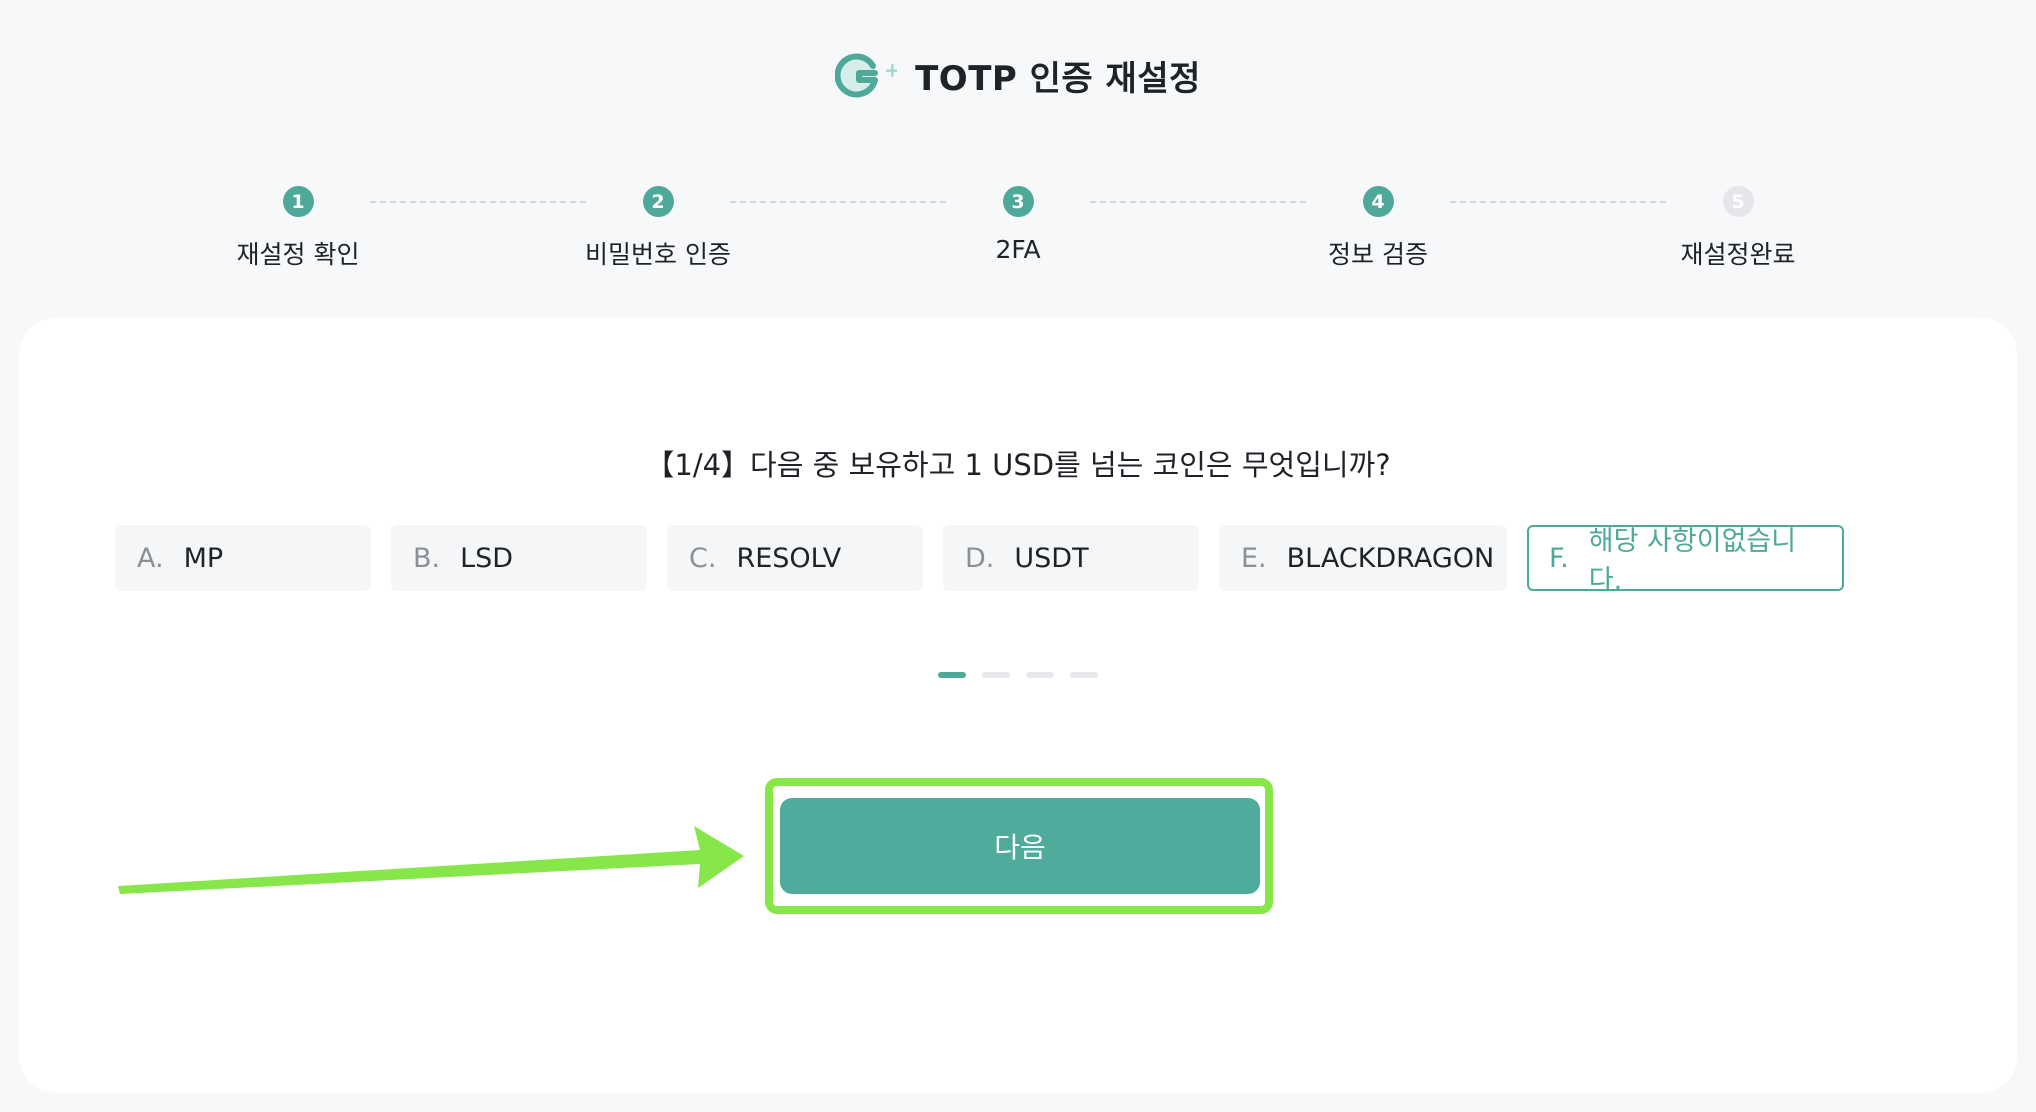 The image size is (2036, 1112). What do you see at coordinates (658, 201) in the screenshot?
I see `step-number: 2` at bounding box center [658, 201].